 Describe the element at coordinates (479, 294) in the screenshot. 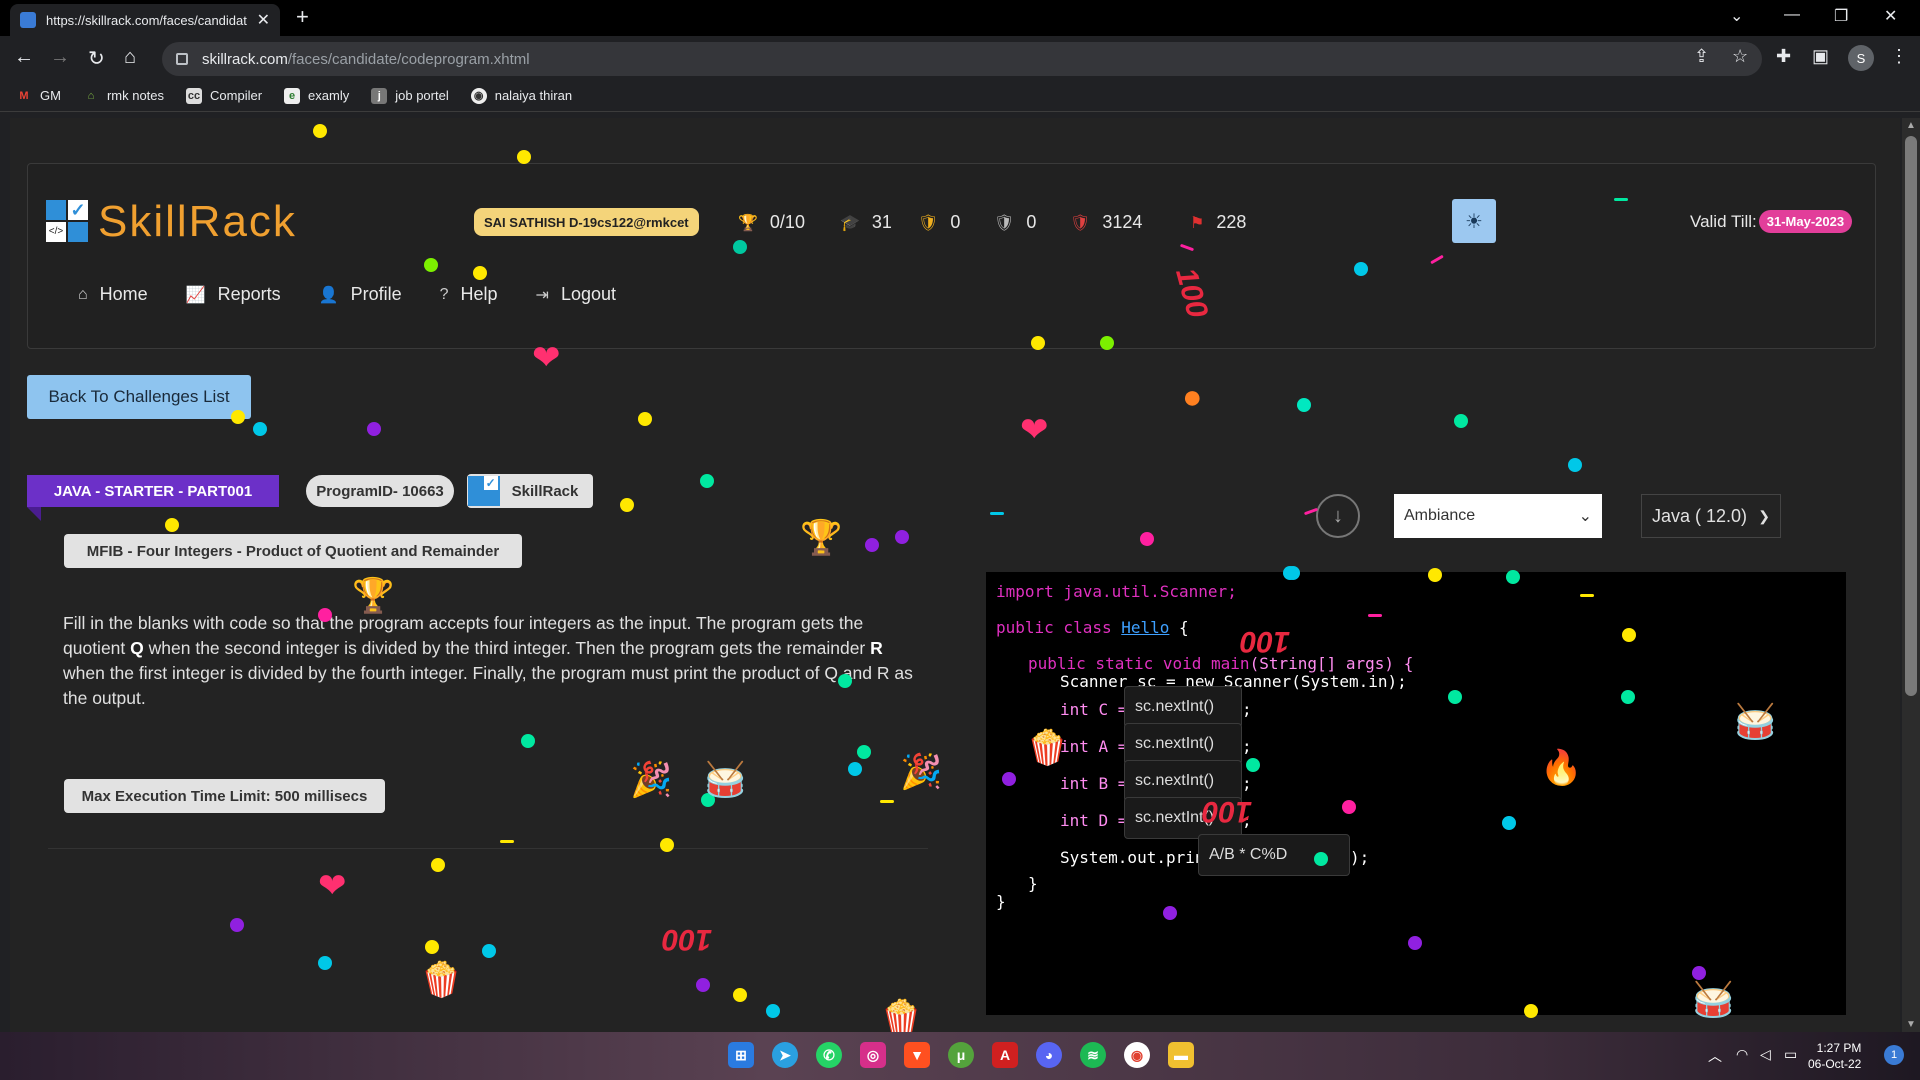

I see `nav-label: Help` at that location.